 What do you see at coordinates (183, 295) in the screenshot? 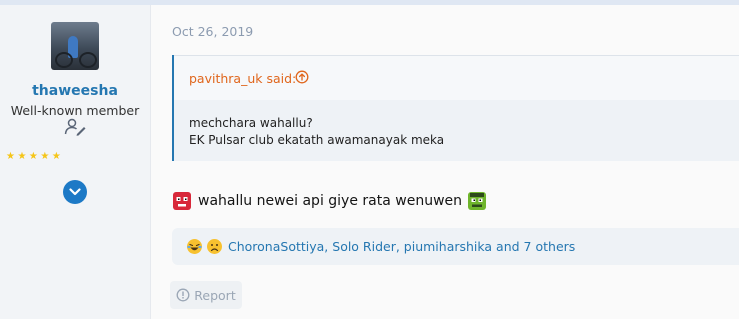
I see `info-circle-icon` at bounding box center [183, 295].